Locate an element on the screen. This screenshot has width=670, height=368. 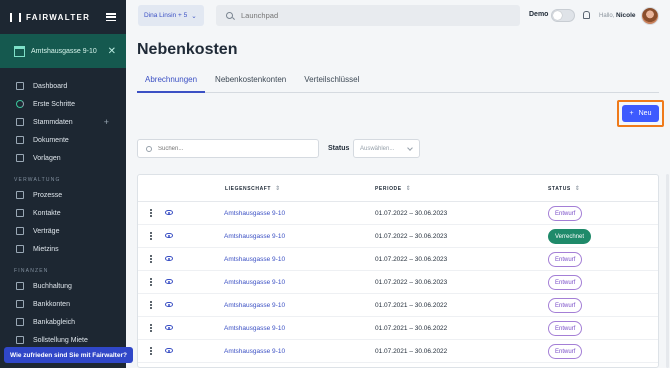
table-search is located at coordinates (228, 148).